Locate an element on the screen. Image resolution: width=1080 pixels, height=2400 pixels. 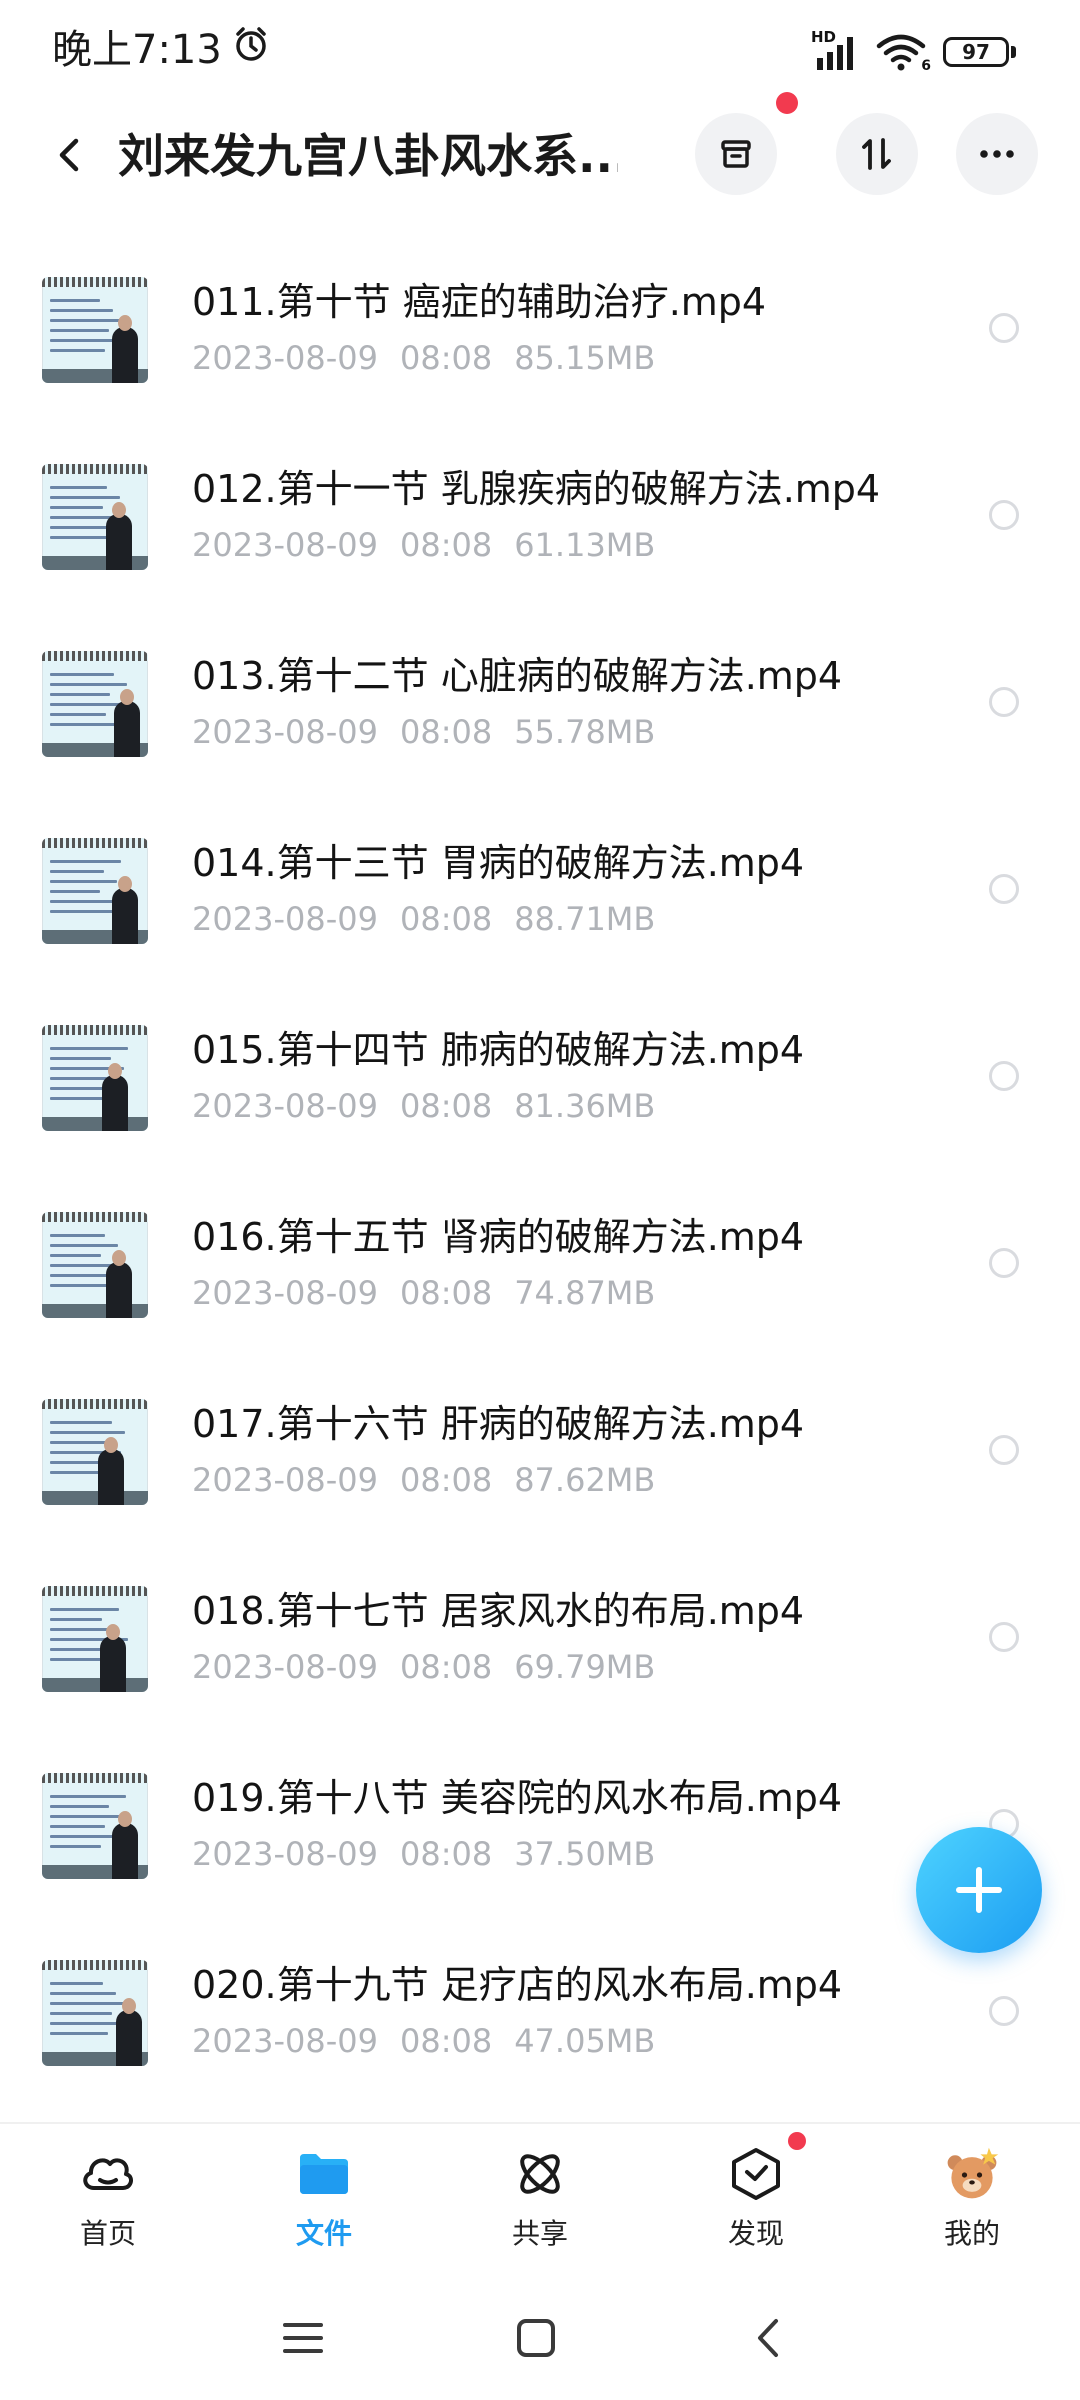
back-nav-button is located at coordinates (770, 2338).